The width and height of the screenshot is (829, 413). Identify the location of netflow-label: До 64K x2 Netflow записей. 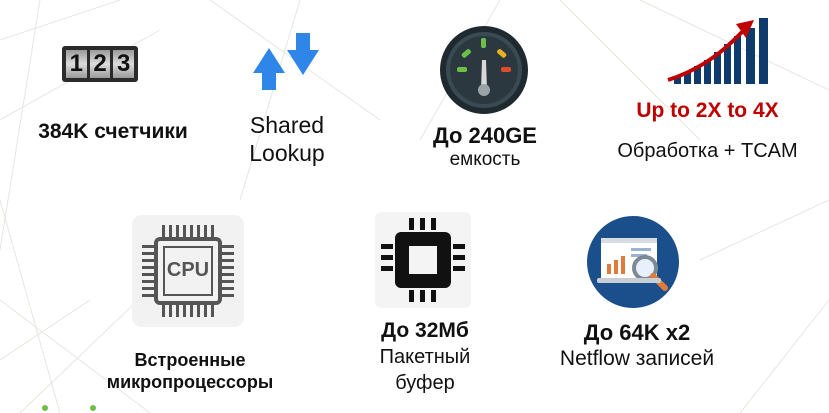
(637, 346).